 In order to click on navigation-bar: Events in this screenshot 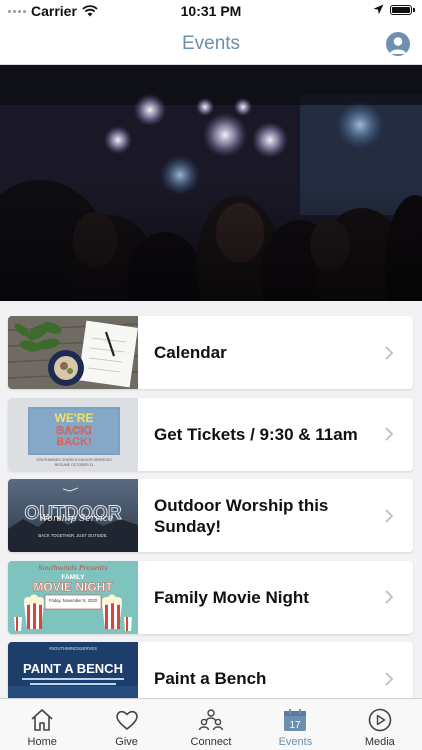, I will do `click(211, 43)`.